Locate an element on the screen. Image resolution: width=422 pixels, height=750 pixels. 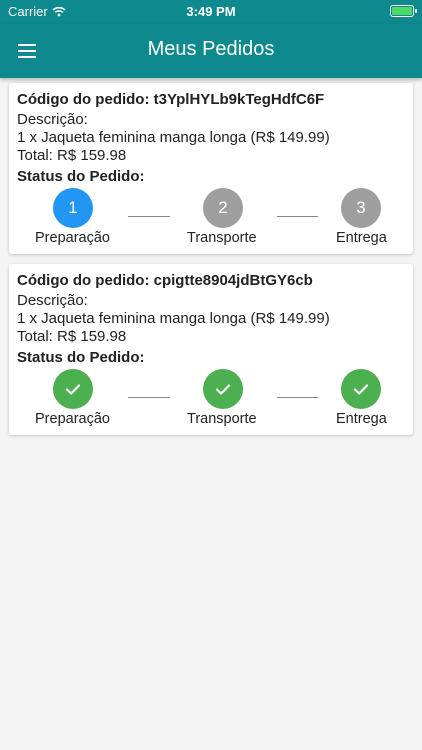
step-transporte: 2 is located at coordinates (223, 208).